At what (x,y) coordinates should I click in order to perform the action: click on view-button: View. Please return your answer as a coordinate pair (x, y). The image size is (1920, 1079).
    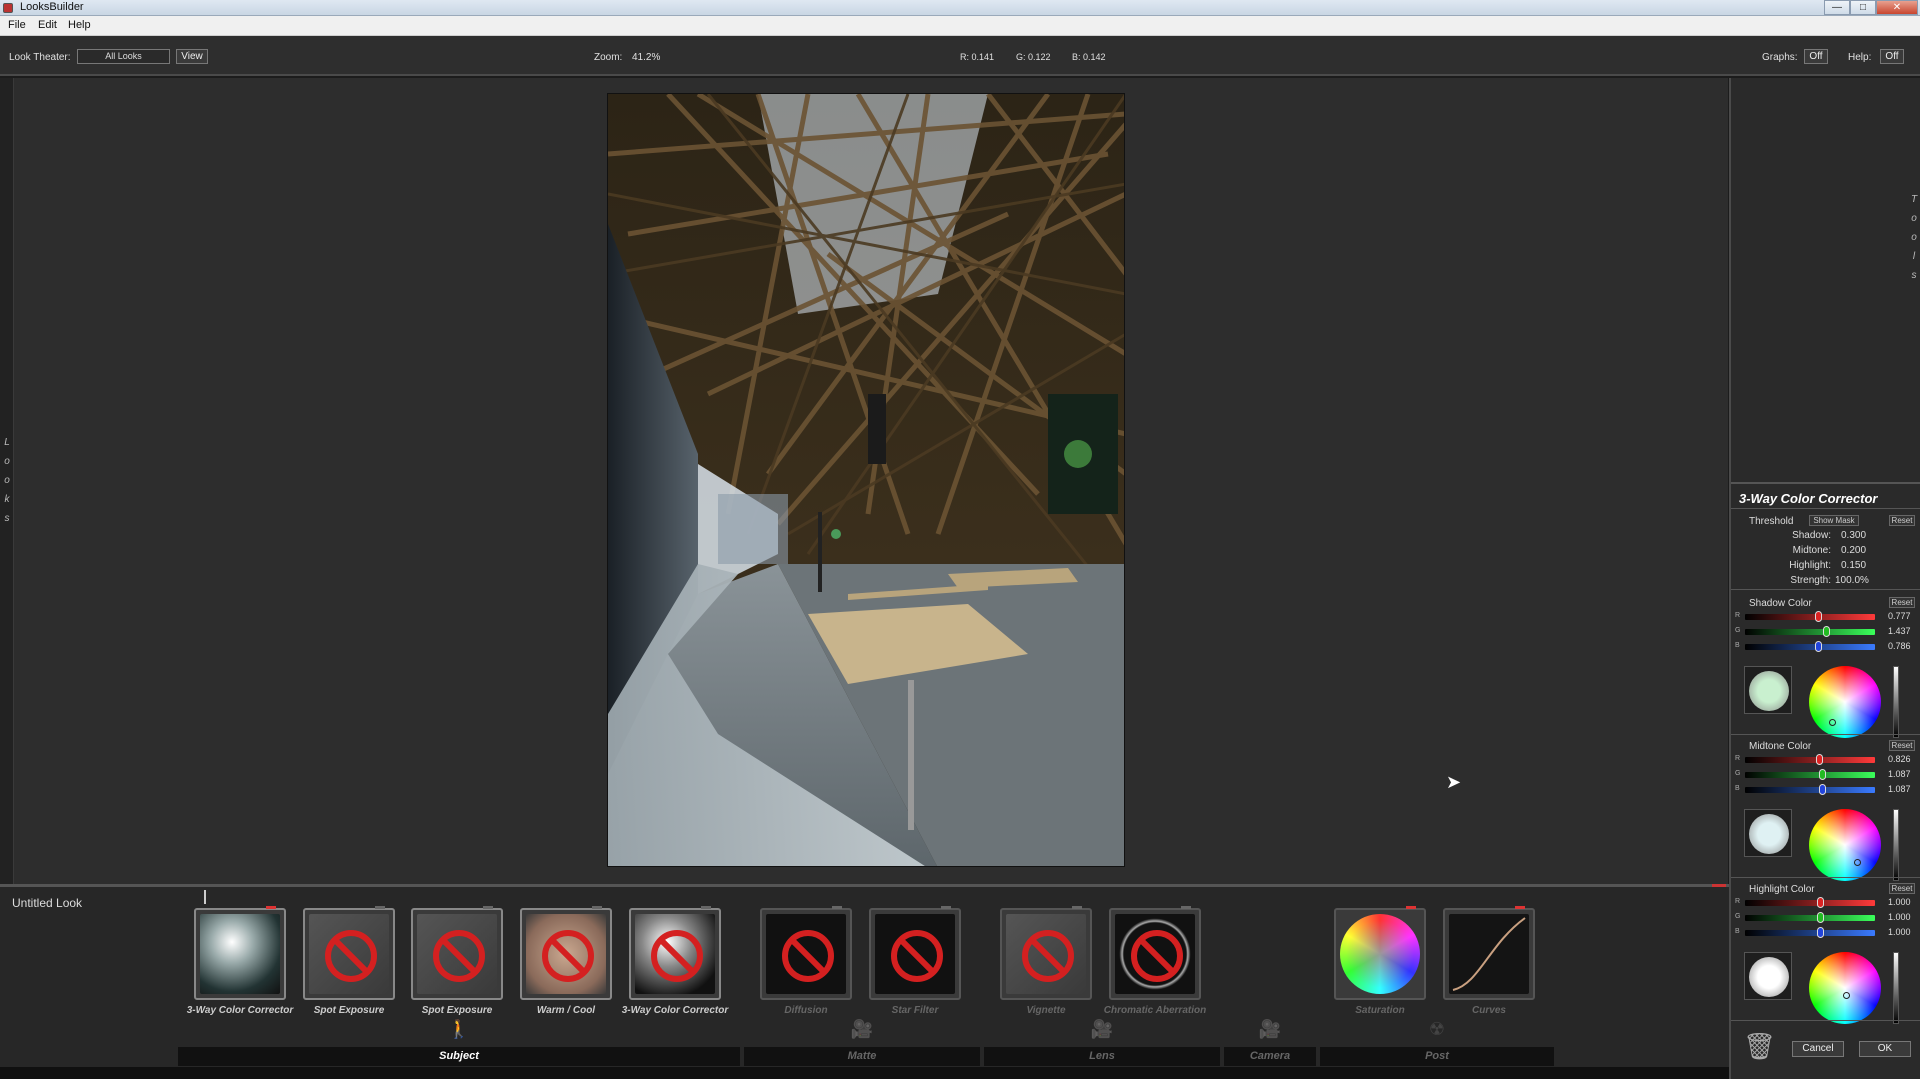
    Looking at the image, I should click on (192, 56).